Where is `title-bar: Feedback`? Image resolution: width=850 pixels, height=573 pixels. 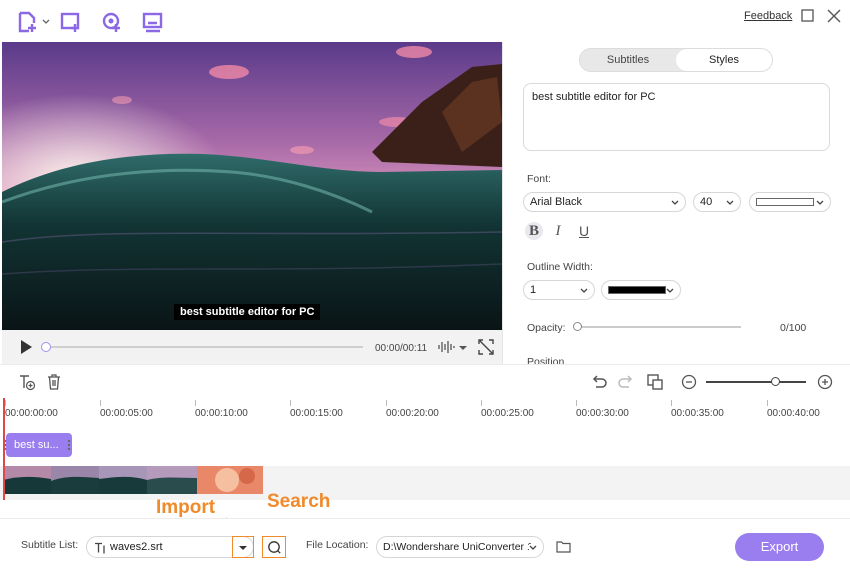 title-bar: Feedback is located at coordinates (425, 21).